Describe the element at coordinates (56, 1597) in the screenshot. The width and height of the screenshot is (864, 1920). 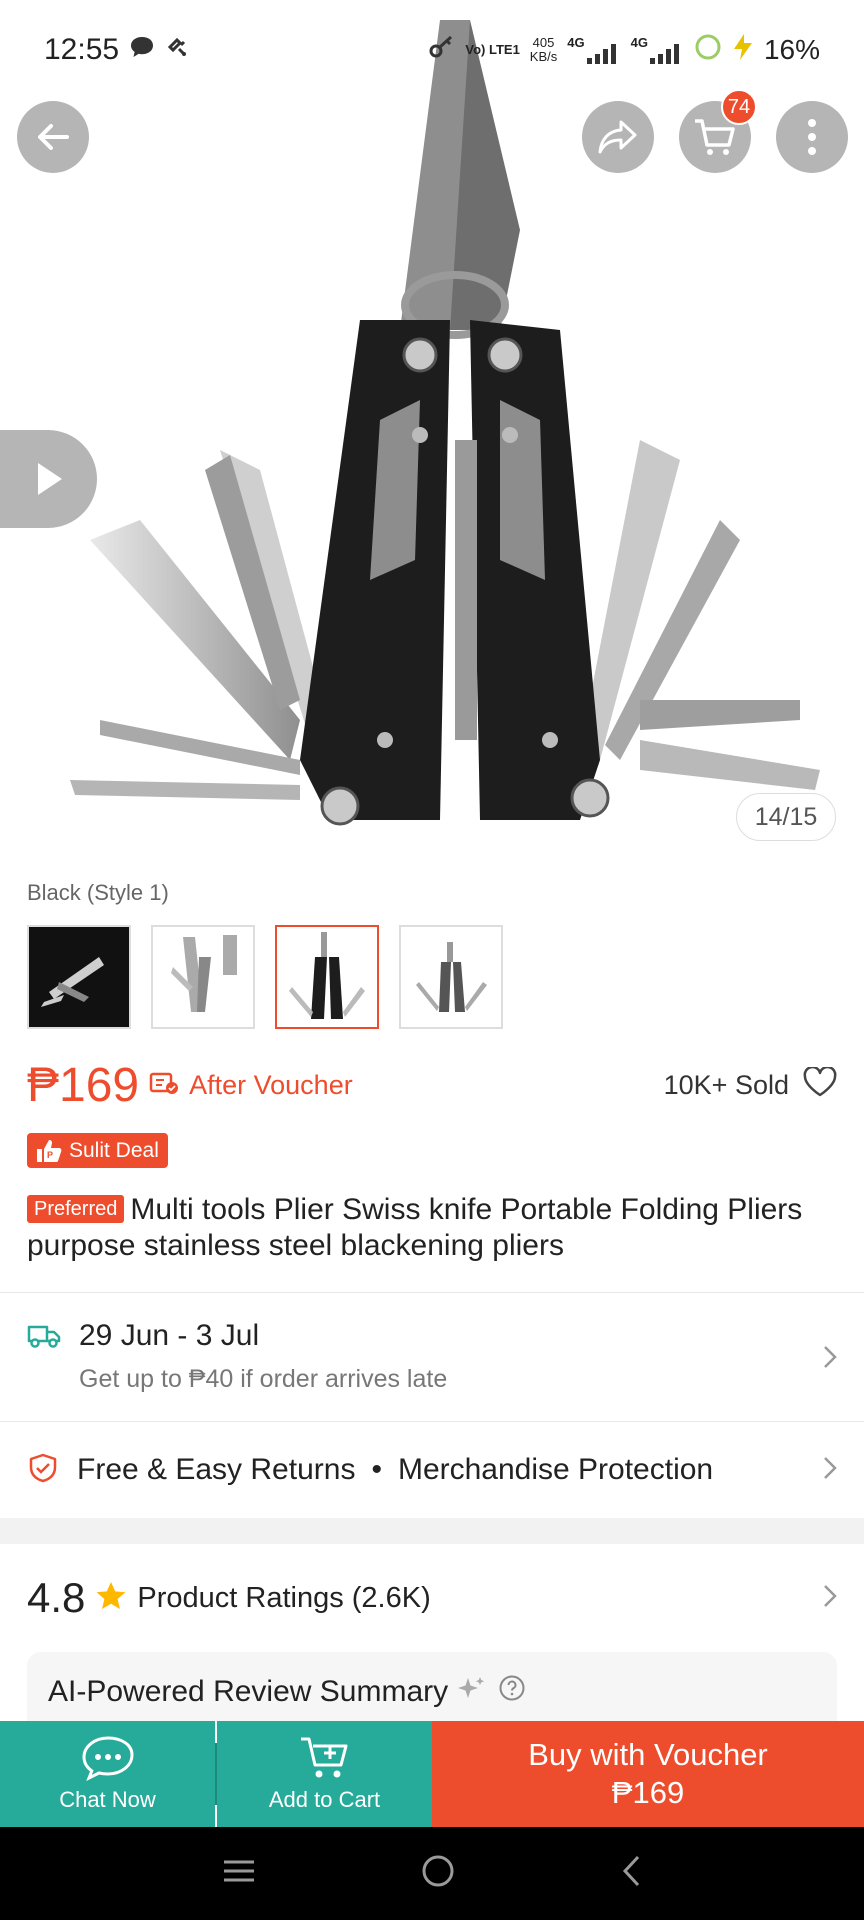
I see `rating-score: 4.8` at that location.